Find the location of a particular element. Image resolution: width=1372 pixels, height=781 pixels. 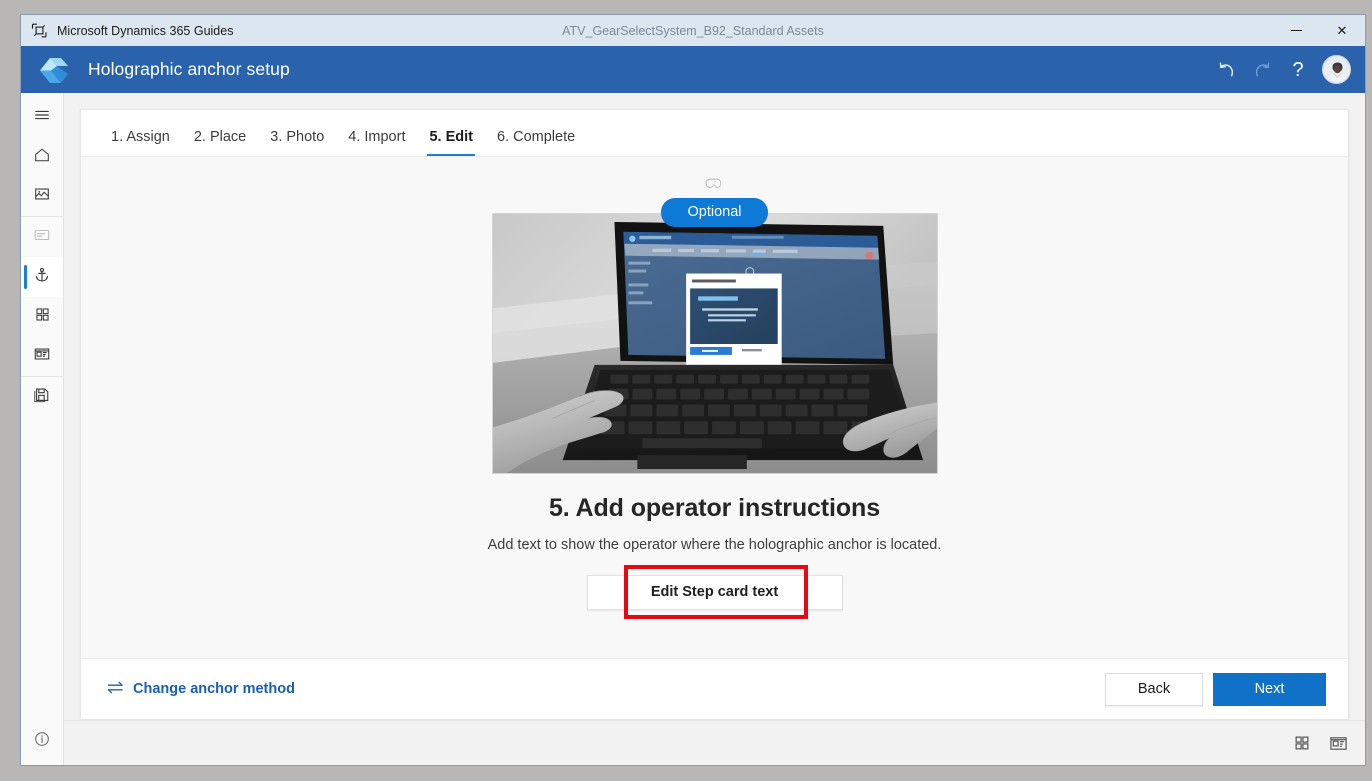

status-bar is located at coordinates (714, 742).